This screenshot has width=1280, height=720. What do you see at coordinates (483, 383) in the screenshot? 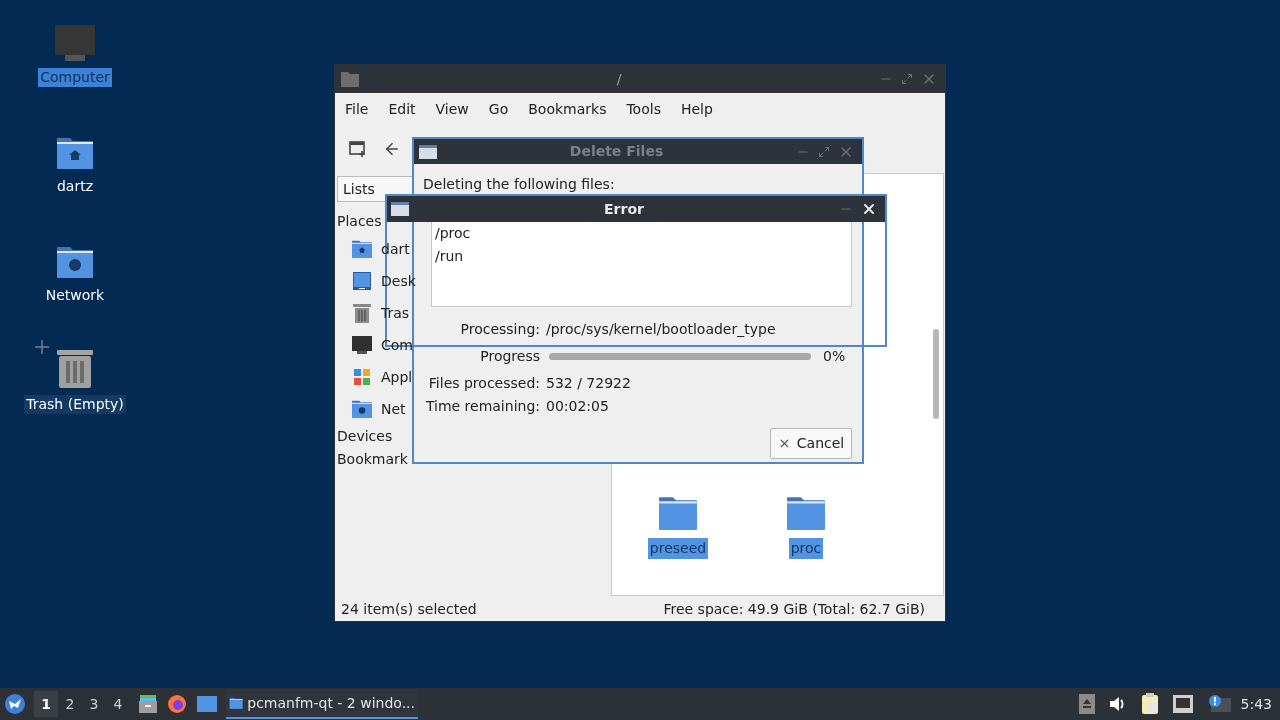
I see `field-label: Files processed:` at bounding box center [483, 383].